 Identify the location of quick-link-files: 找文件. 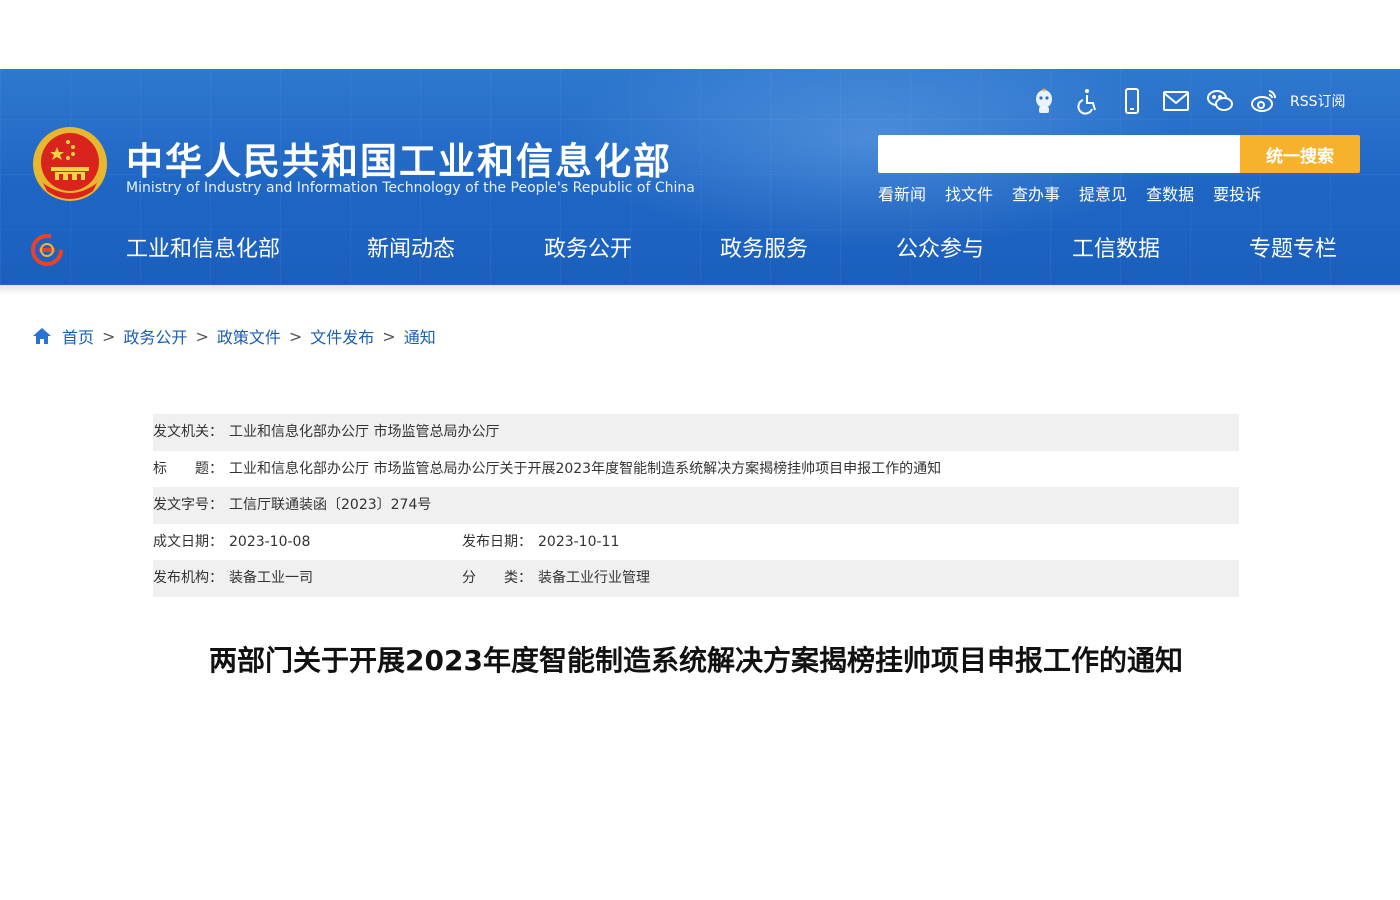
(969, 193).